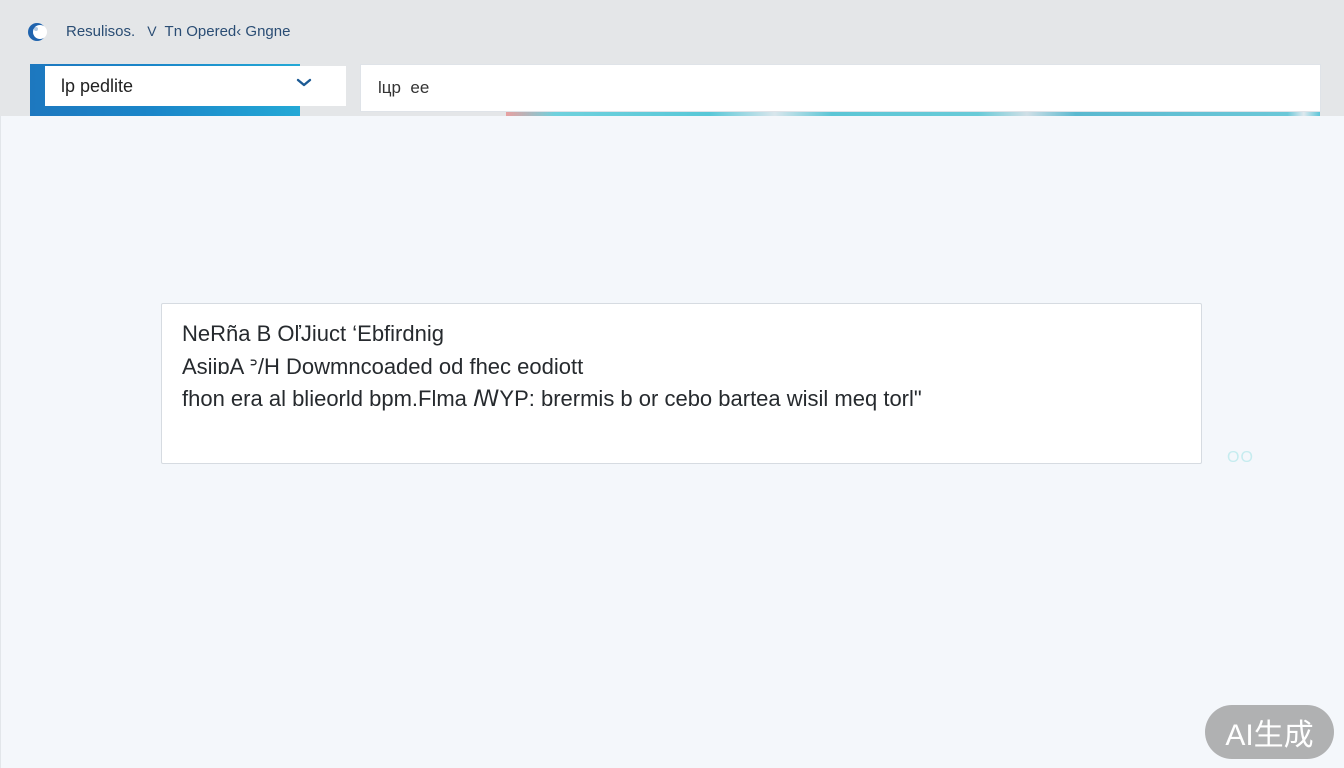 Image resolution: width=1344 pixels, height=768 pixels. Describe the element at coordinates (1240, 457) in the screenshot. I see `side-status-indicator: OO` at that location.